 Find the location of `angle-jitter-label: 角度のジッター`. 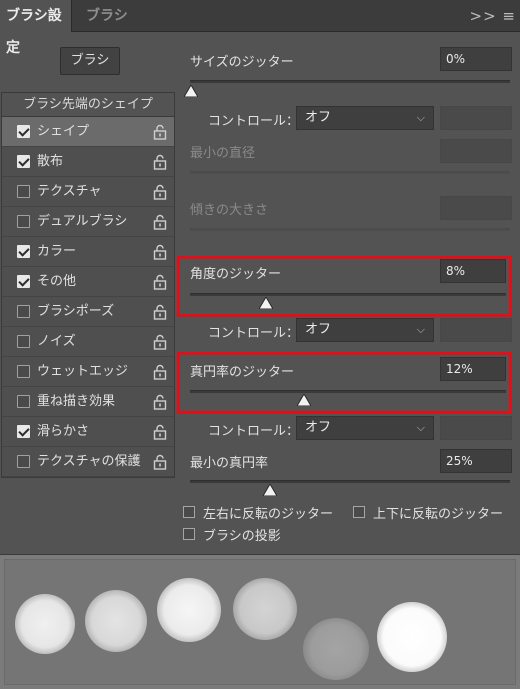

angle-jitter-label: 角度のジッター is located at coordinates (236, 274).